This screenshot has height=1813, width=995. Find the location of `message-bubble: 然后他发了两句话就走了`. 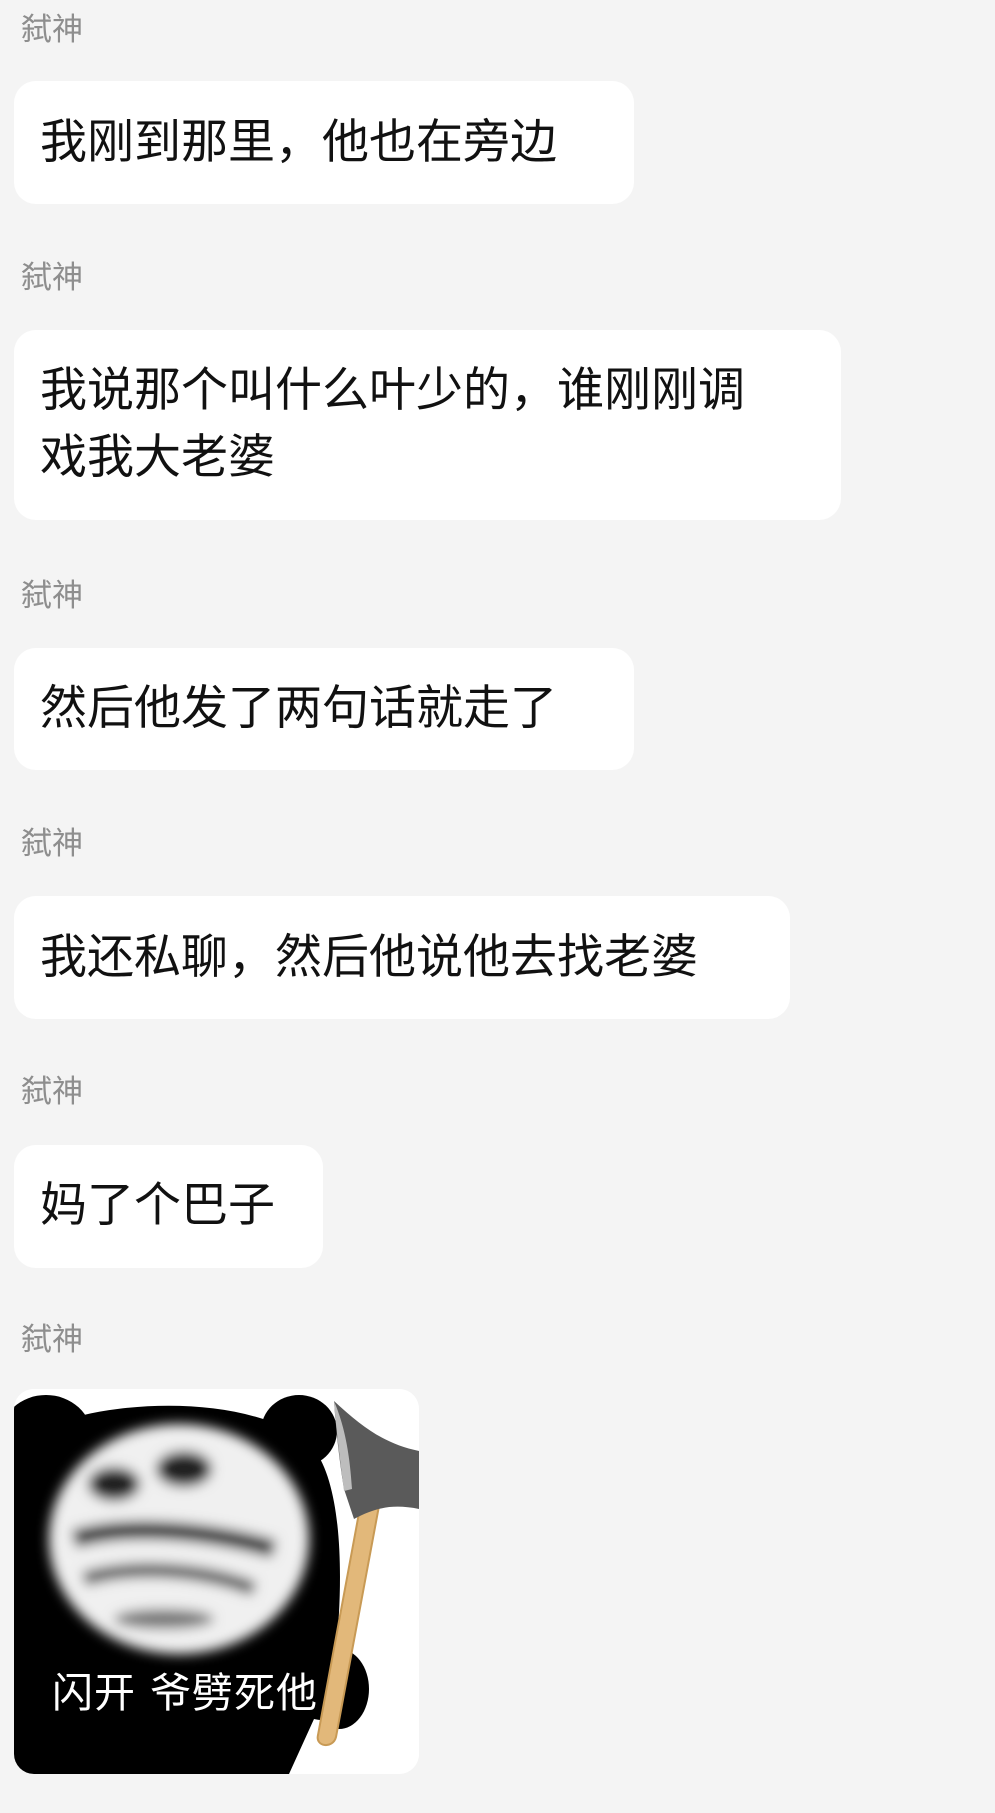

message-bubble: 然后他发了两句话就走了 is located at coordinates (324, 709).